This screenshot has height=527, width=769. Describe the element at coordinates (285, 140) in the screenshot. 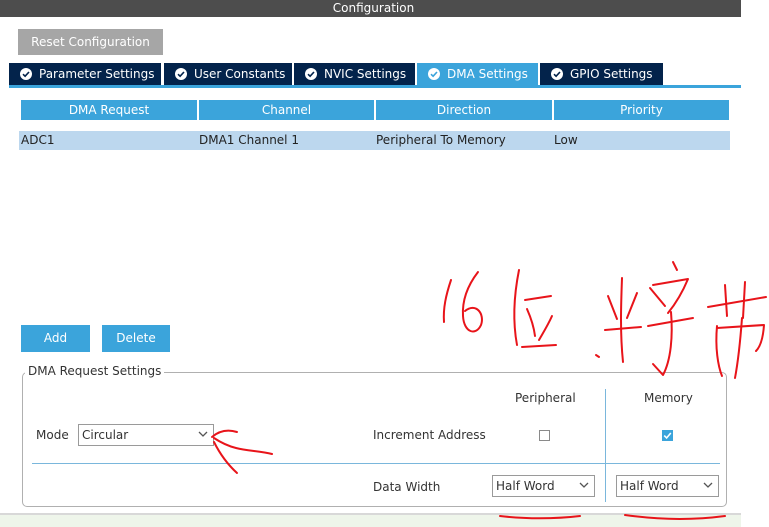

I see `table-cell-channel: DMA1 Channel 1` at that location.